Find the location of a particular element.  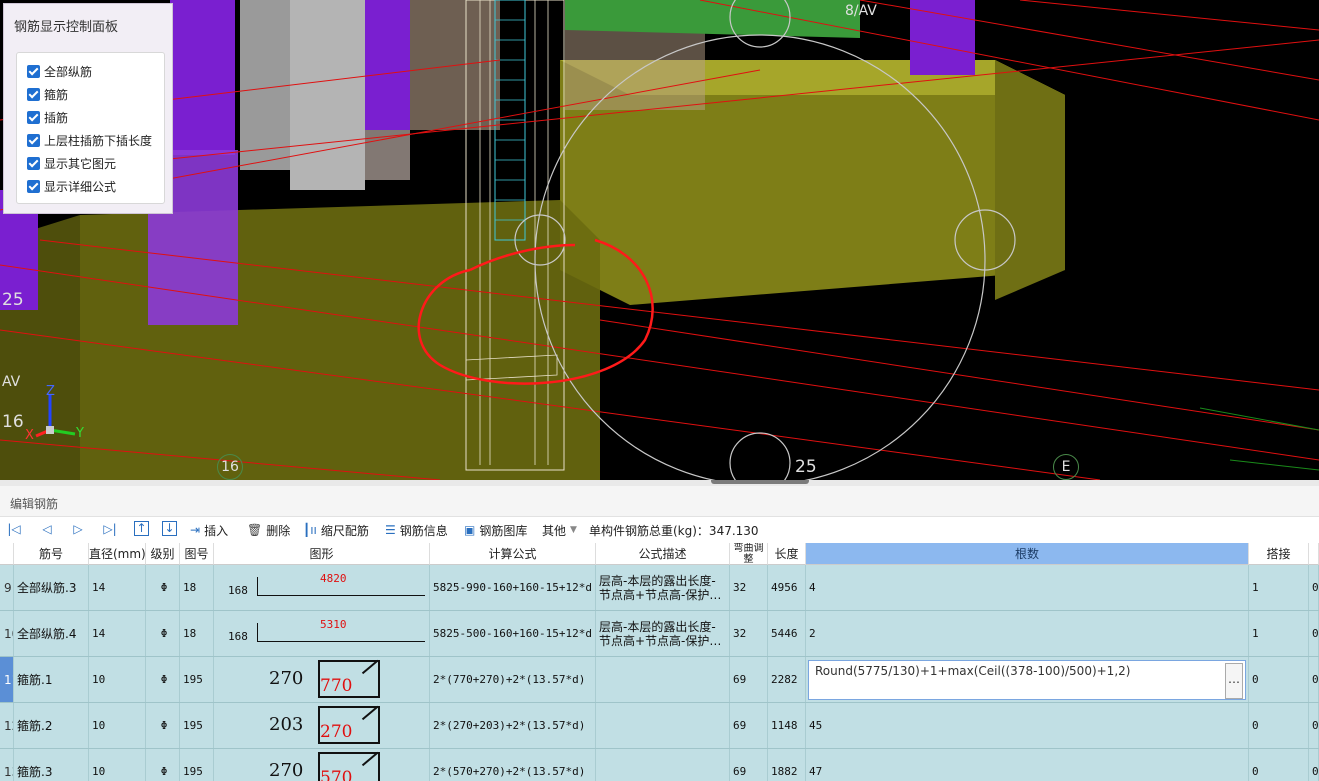

column-header-formula: 计算公式 is located at coordinates (513, 554).